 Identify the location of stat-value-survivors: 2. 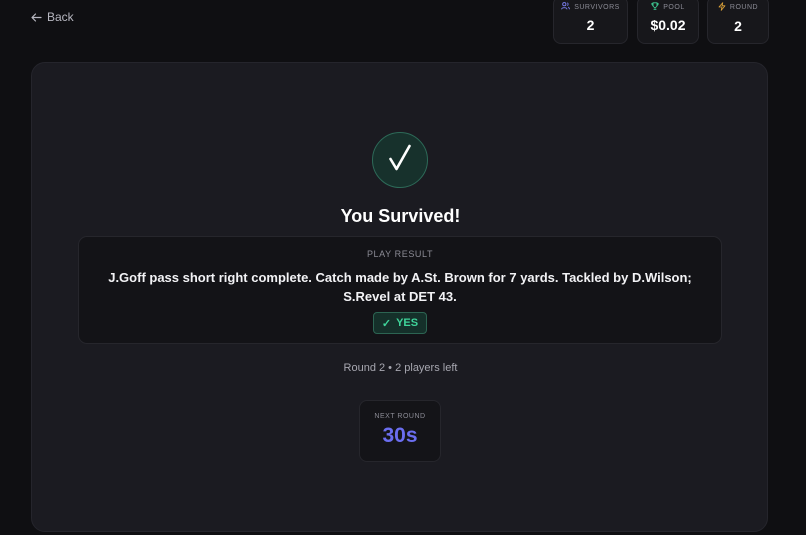
(590, 25).